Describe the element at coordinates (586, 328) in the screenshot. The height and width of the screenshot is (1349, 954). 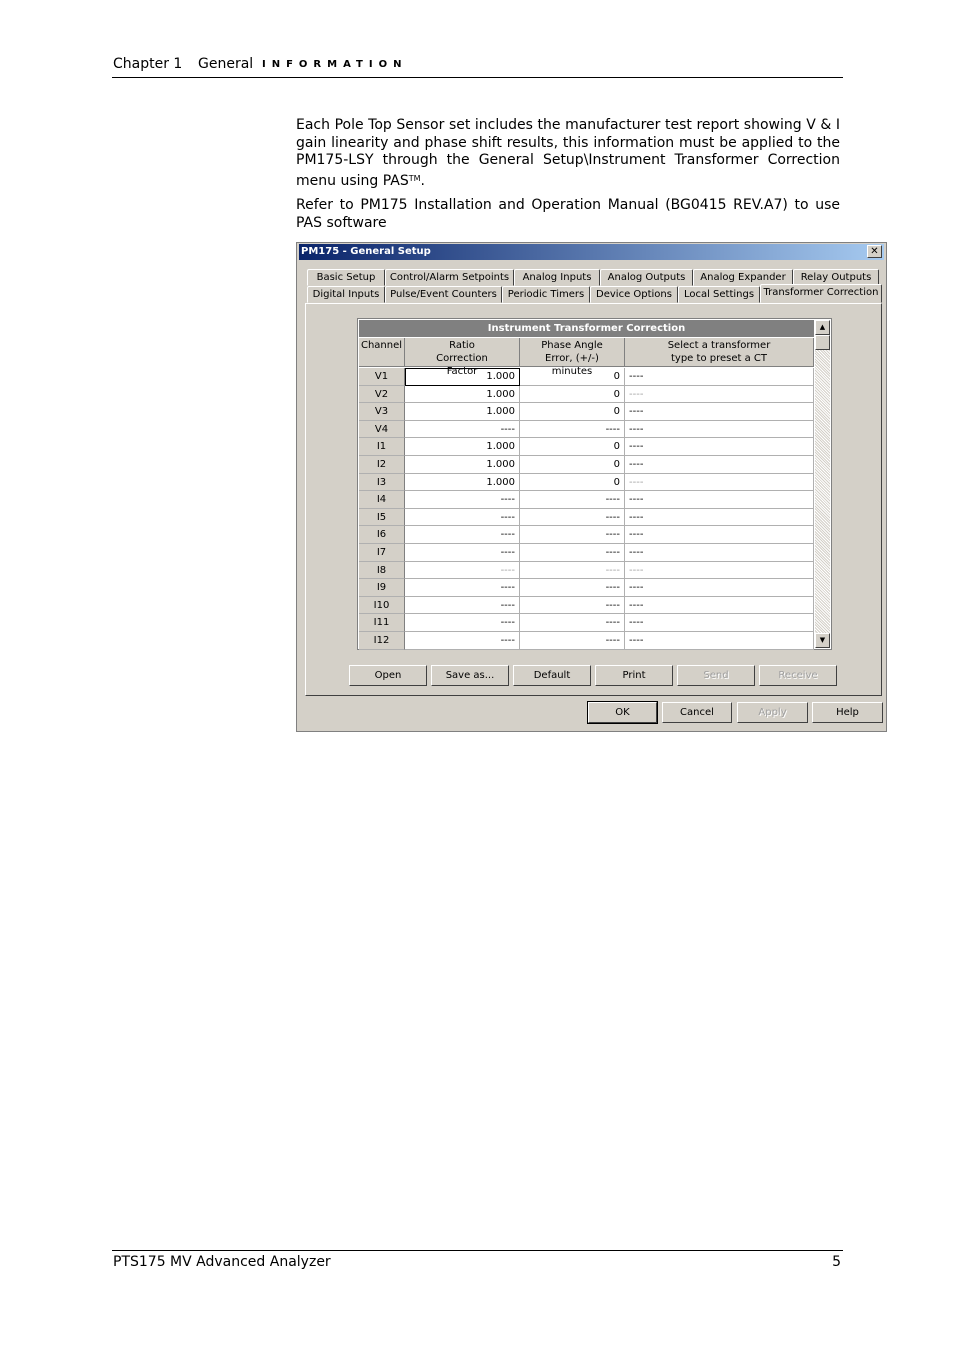
I see `grid-title: Instrument Transformer Correction` at that location.